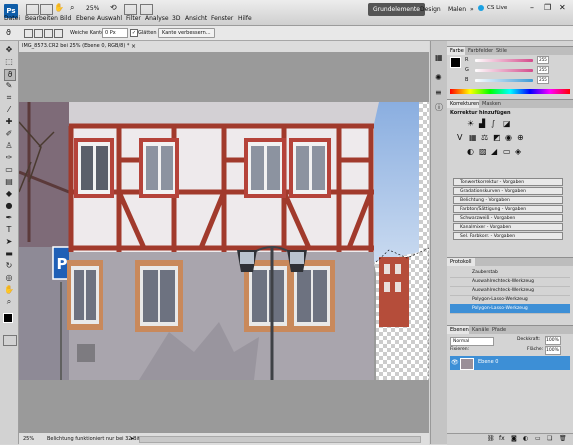 This screenshot has width=573, height=445. Describe the element at coordinates (508, 191) in the screenshot. I see `preset-gradation: Gradationskurven - Vorgaben` at that location.